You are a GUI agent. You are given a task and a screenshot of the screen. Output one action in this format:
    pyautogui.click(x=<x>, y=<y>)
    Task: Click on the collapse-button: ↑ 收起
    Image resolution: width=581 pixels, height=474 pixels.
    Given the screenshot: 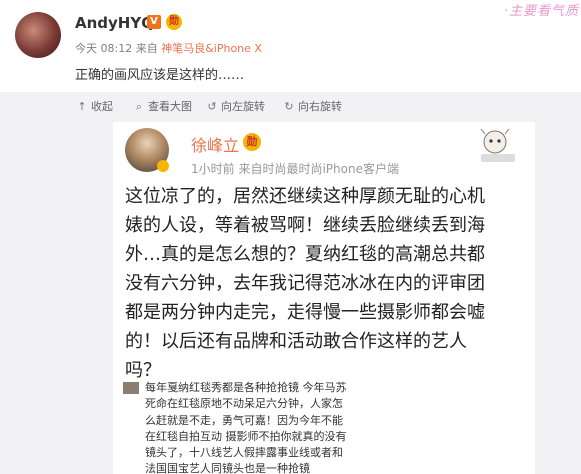 What is the action you would take?
    pyautogui.click(x=94, y=106)
    